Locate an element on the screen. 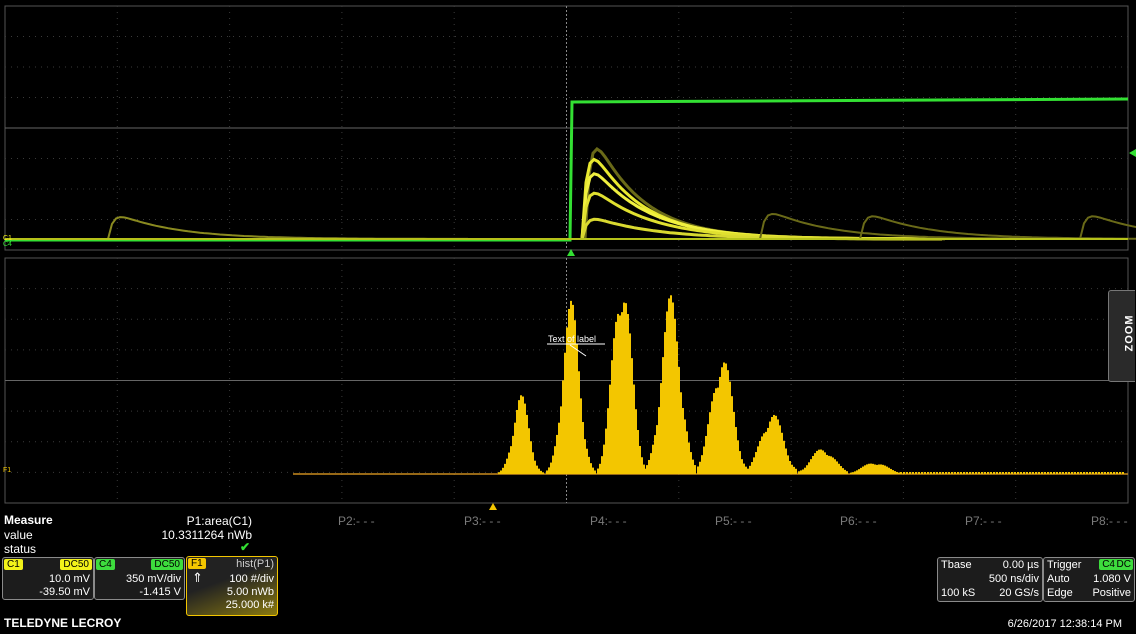 The image size is (1136, 634). p1-header: P1:area(C1) is located at coordinates (201, 521).